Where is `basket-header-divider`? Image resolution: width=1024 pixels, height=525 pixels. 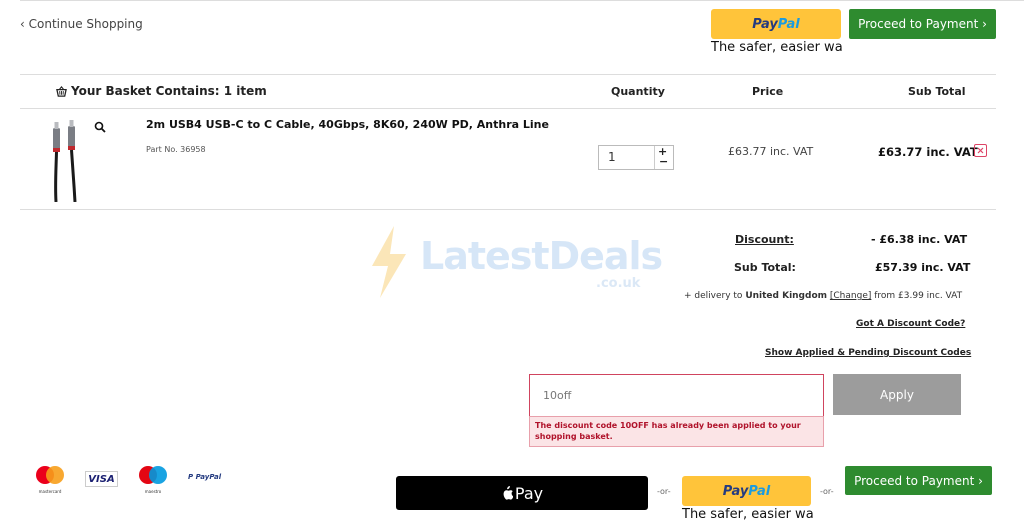
basket-header-divider is located at coordinates (508, 108).